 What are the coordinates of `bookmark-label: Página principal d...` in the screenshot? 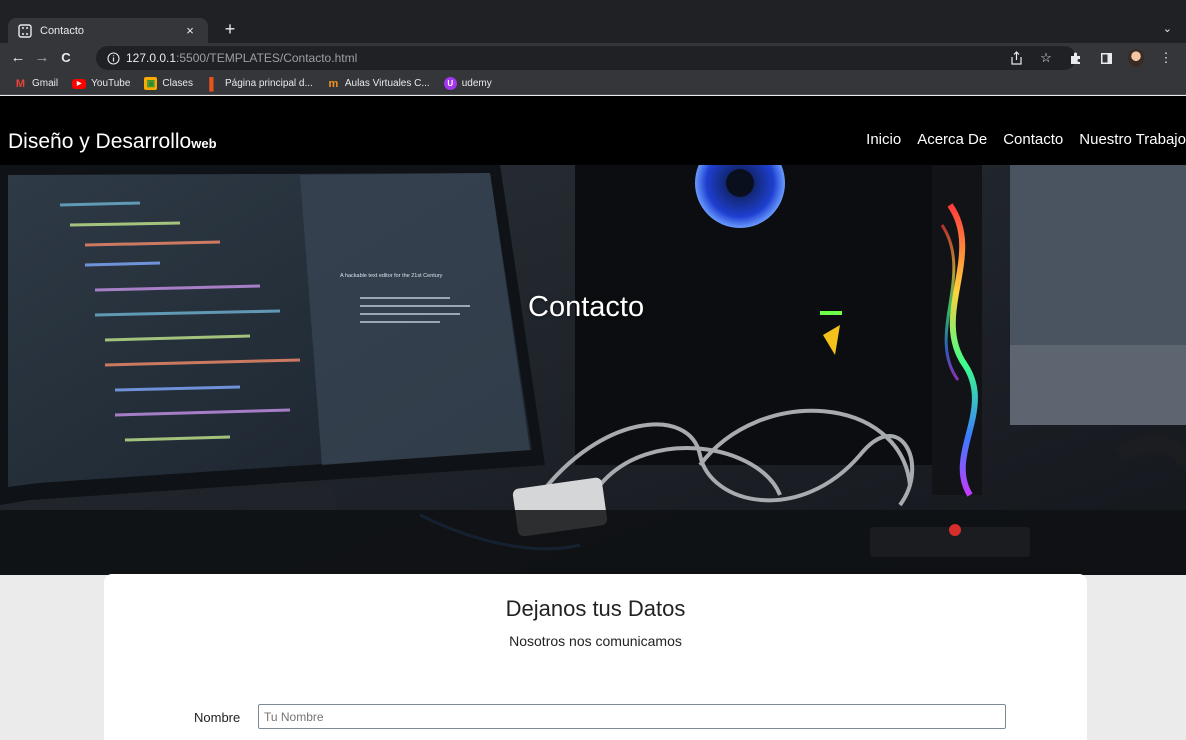 It's located at (269, 83).